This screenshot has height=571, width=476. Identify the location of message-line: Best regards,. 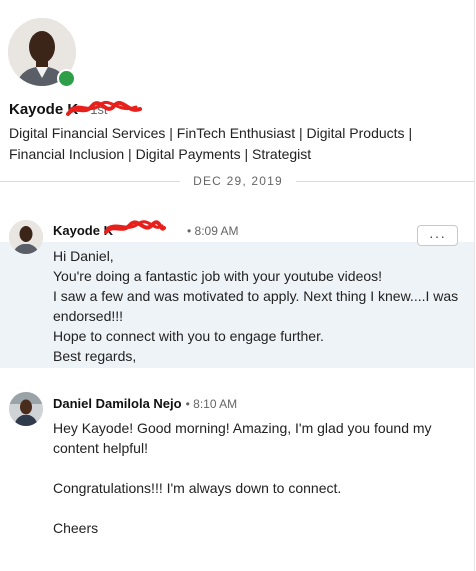
(95, 356).